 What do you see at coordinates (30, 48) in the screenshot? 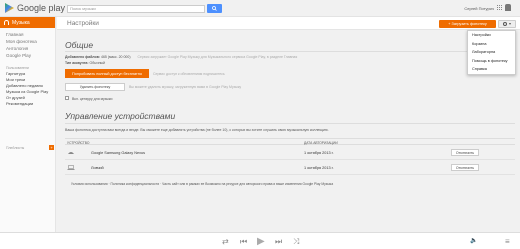
I see `nav-item-anthology: Антология` at bounding box center [30, 48].